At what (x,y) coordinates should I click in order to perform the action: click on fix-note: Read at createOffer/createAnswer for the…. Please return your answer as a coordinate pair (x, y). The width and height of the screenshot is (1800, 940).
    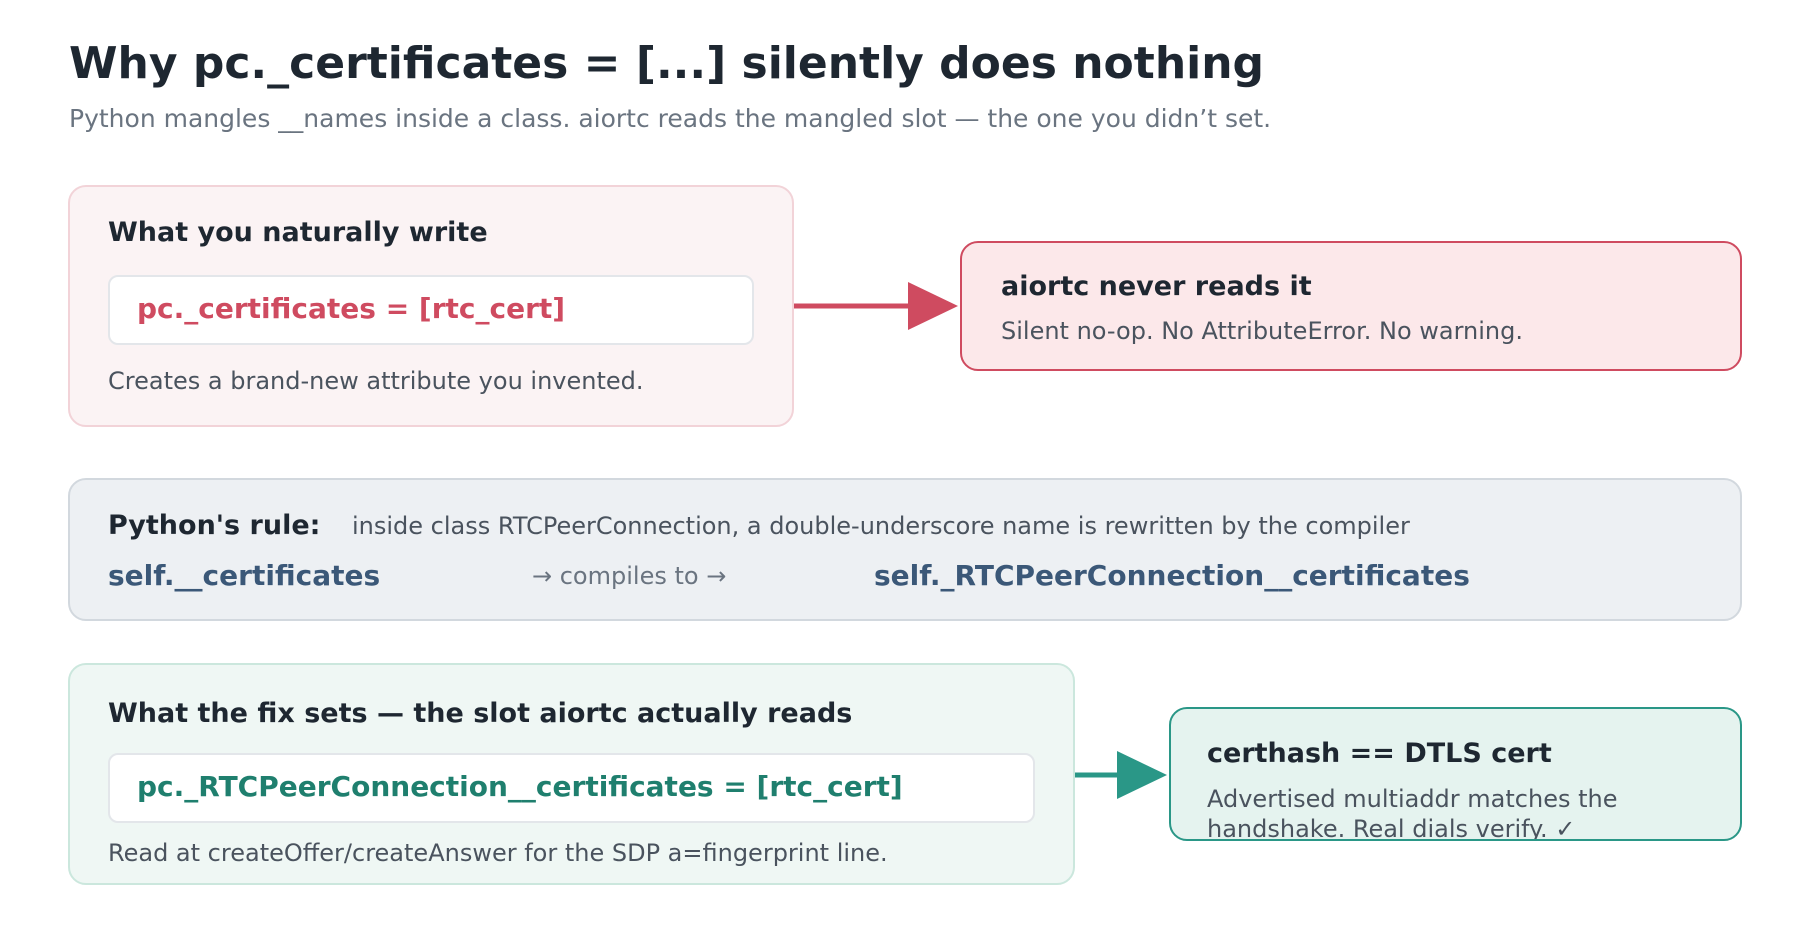
    Looking at the image, I should click on (498, 853).